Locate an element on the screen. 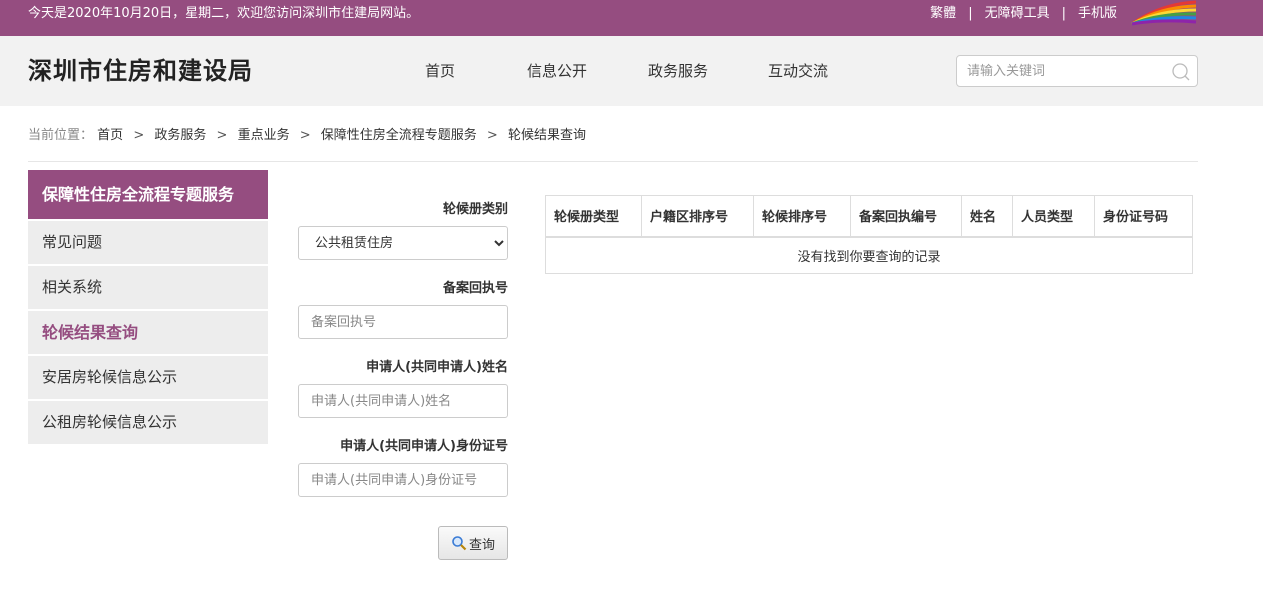  column-header: 户籍区排序号 is located at coordinates (697, 216).